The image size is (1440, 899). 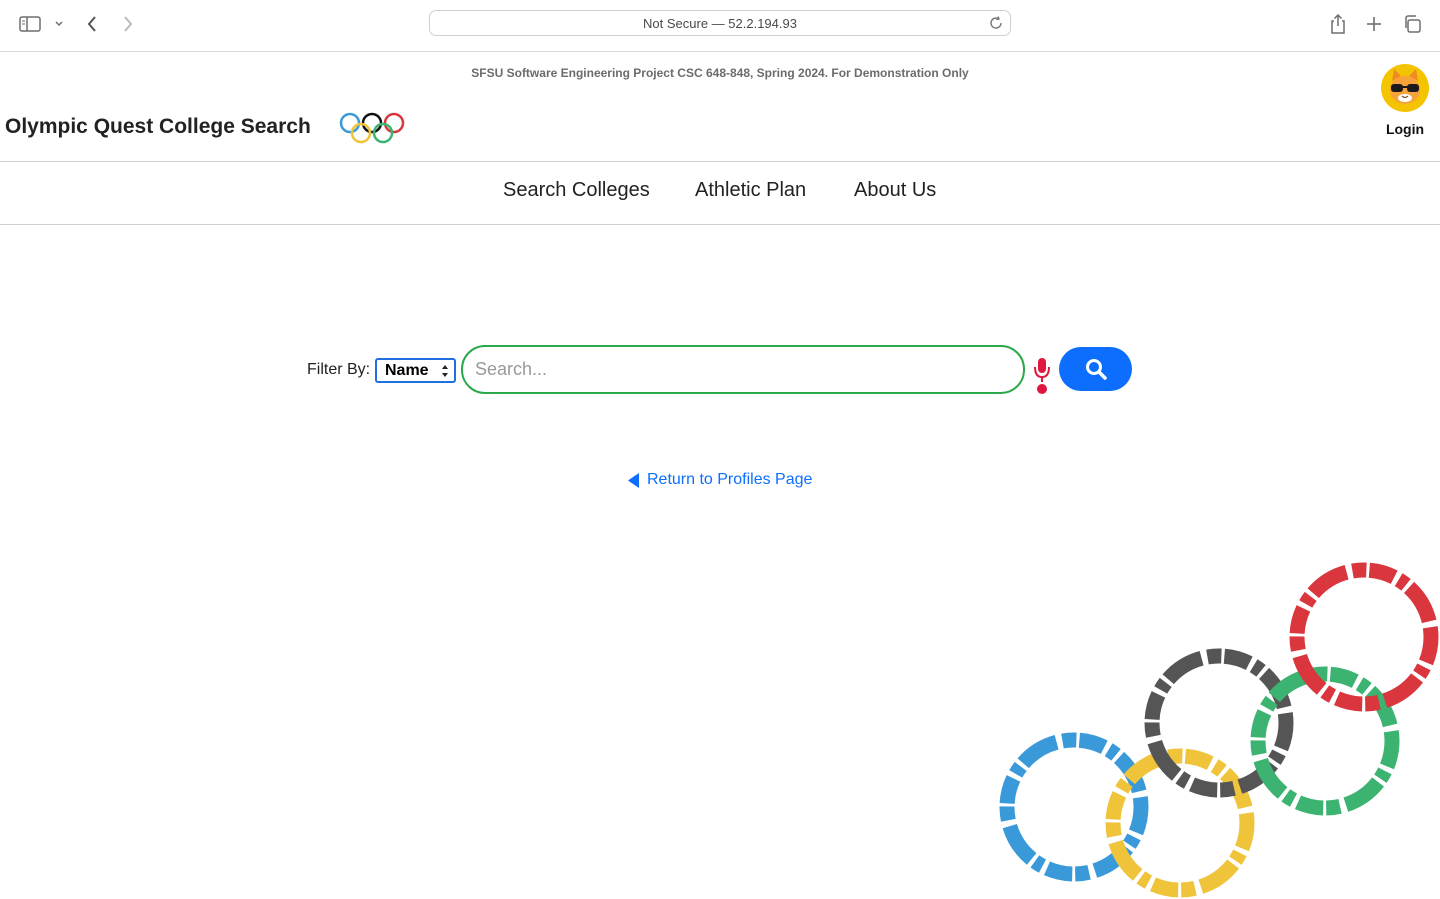 What do you see at coordinates (720, 224) in the screenshot?
I see `nav-divider` at bounding box center [720, 224].